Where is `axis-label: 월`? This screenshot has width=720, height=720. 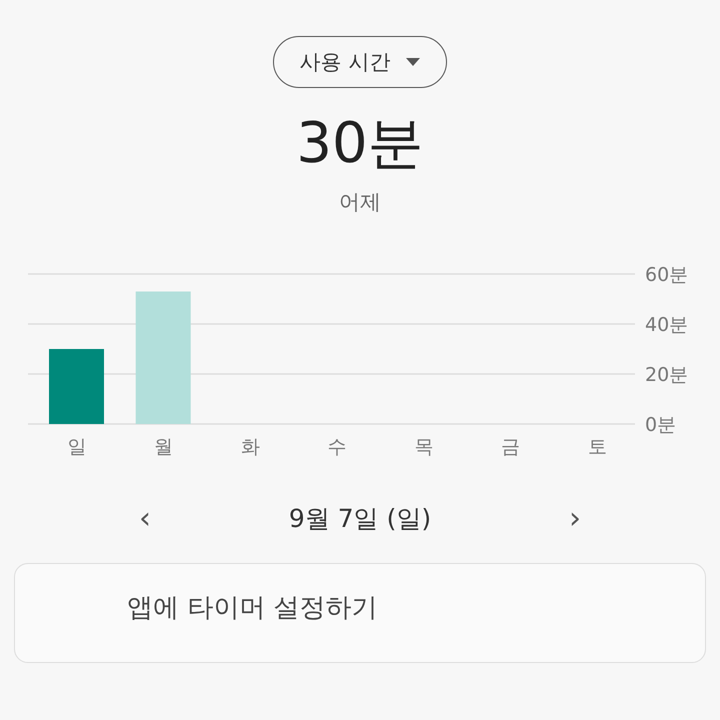 axis-label: 월 is located at coordinates (164, 447).